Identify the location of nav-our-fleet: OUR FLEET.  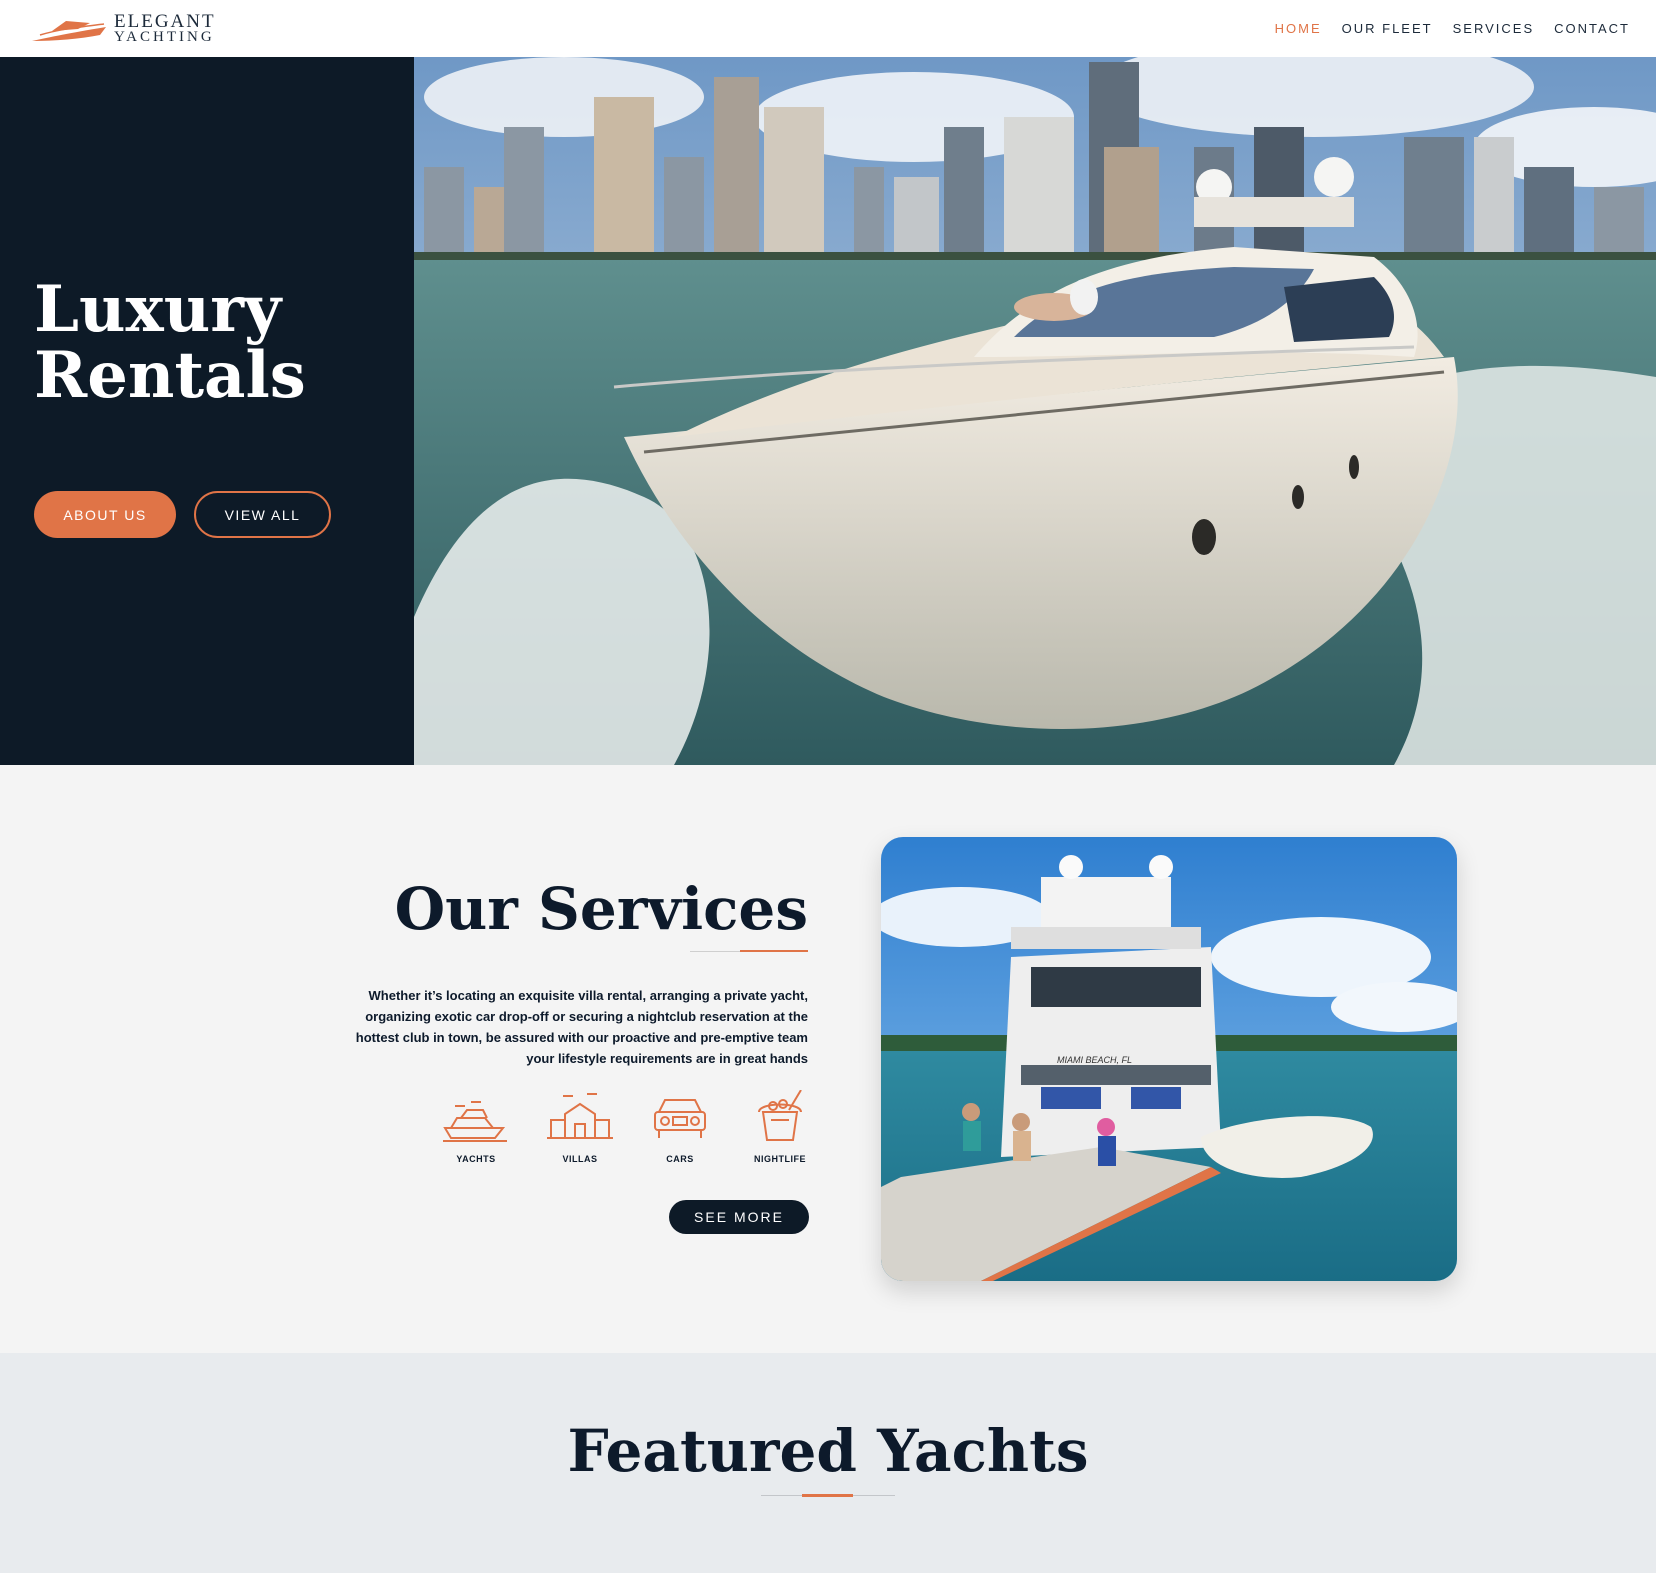
(1387, 28).